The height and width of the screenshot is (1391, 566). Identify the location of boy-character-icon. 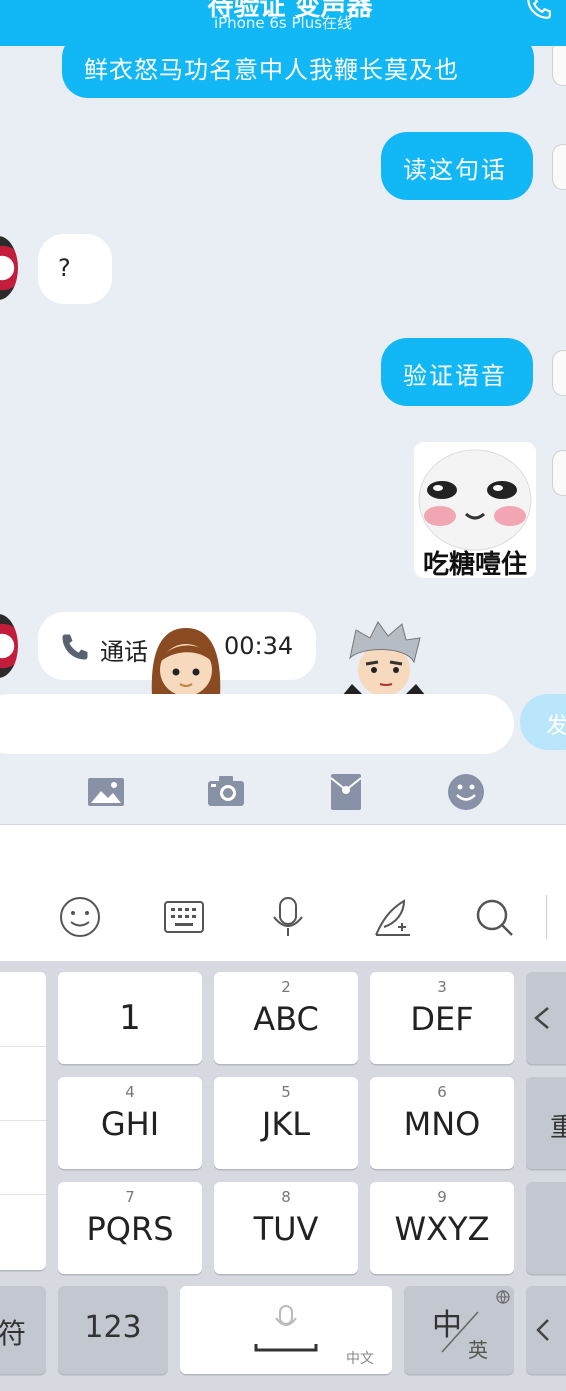
(384, 657).